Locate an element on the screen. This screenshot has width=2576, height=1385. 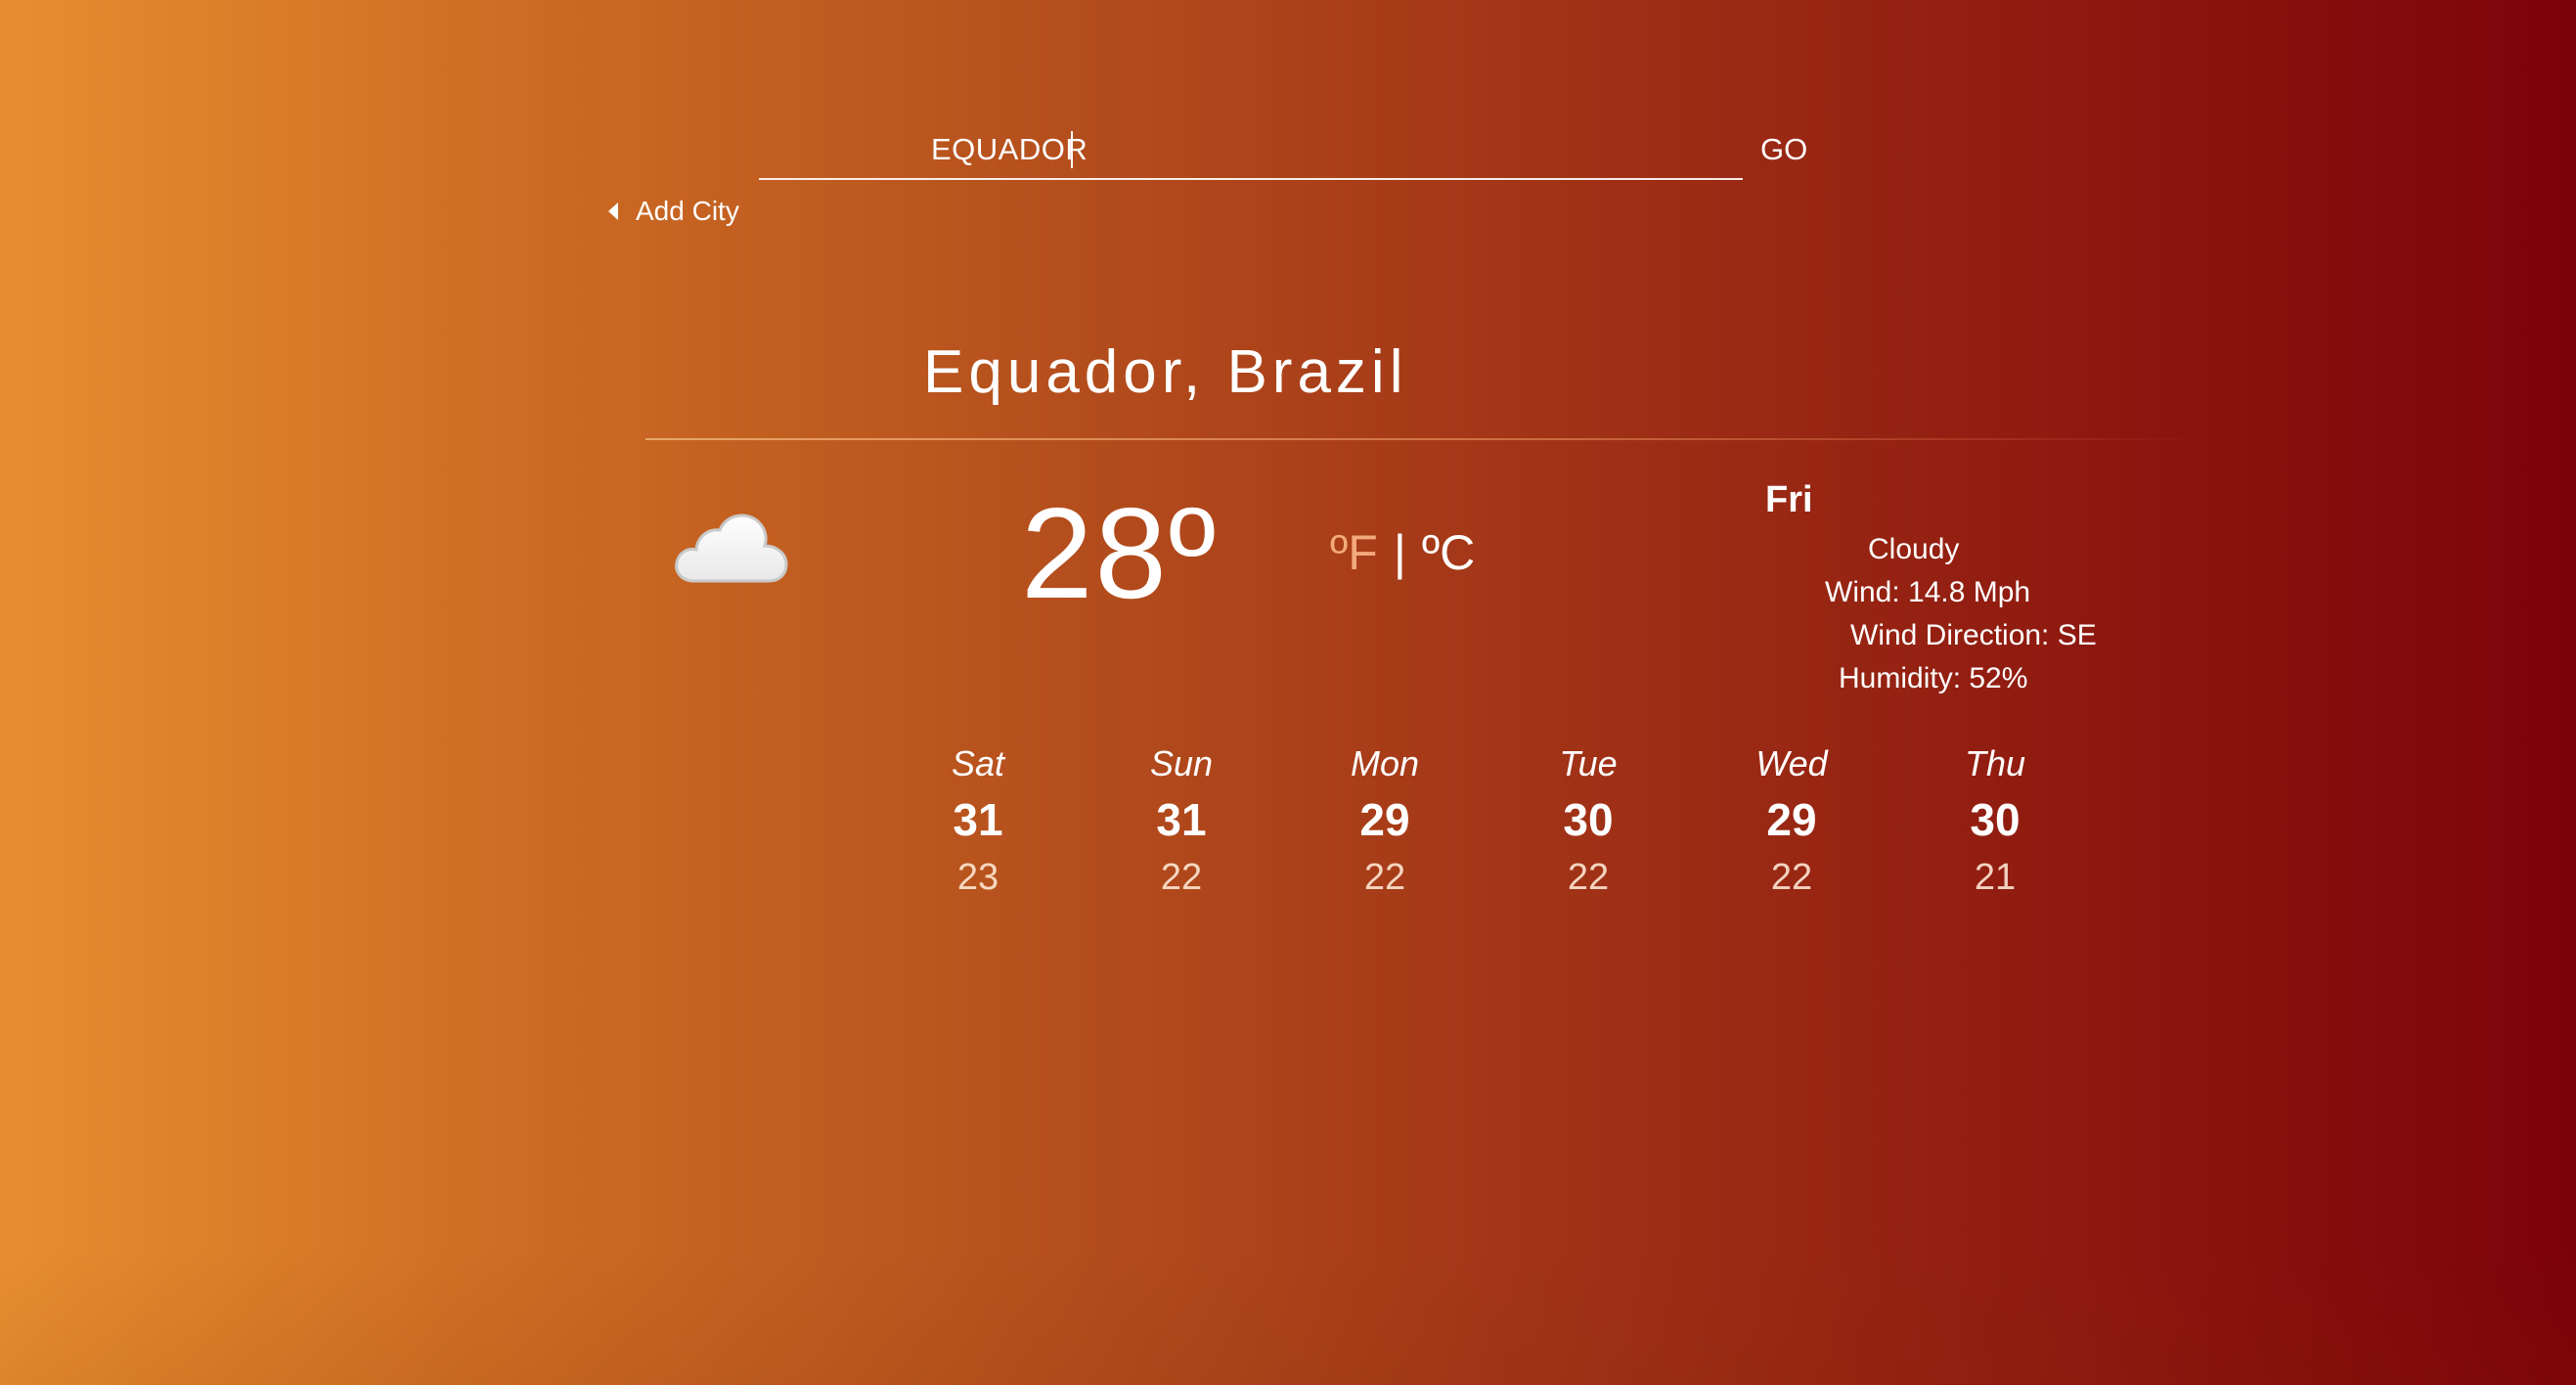
forecast-day-name: Tue is located at coordinates (1588, 763).